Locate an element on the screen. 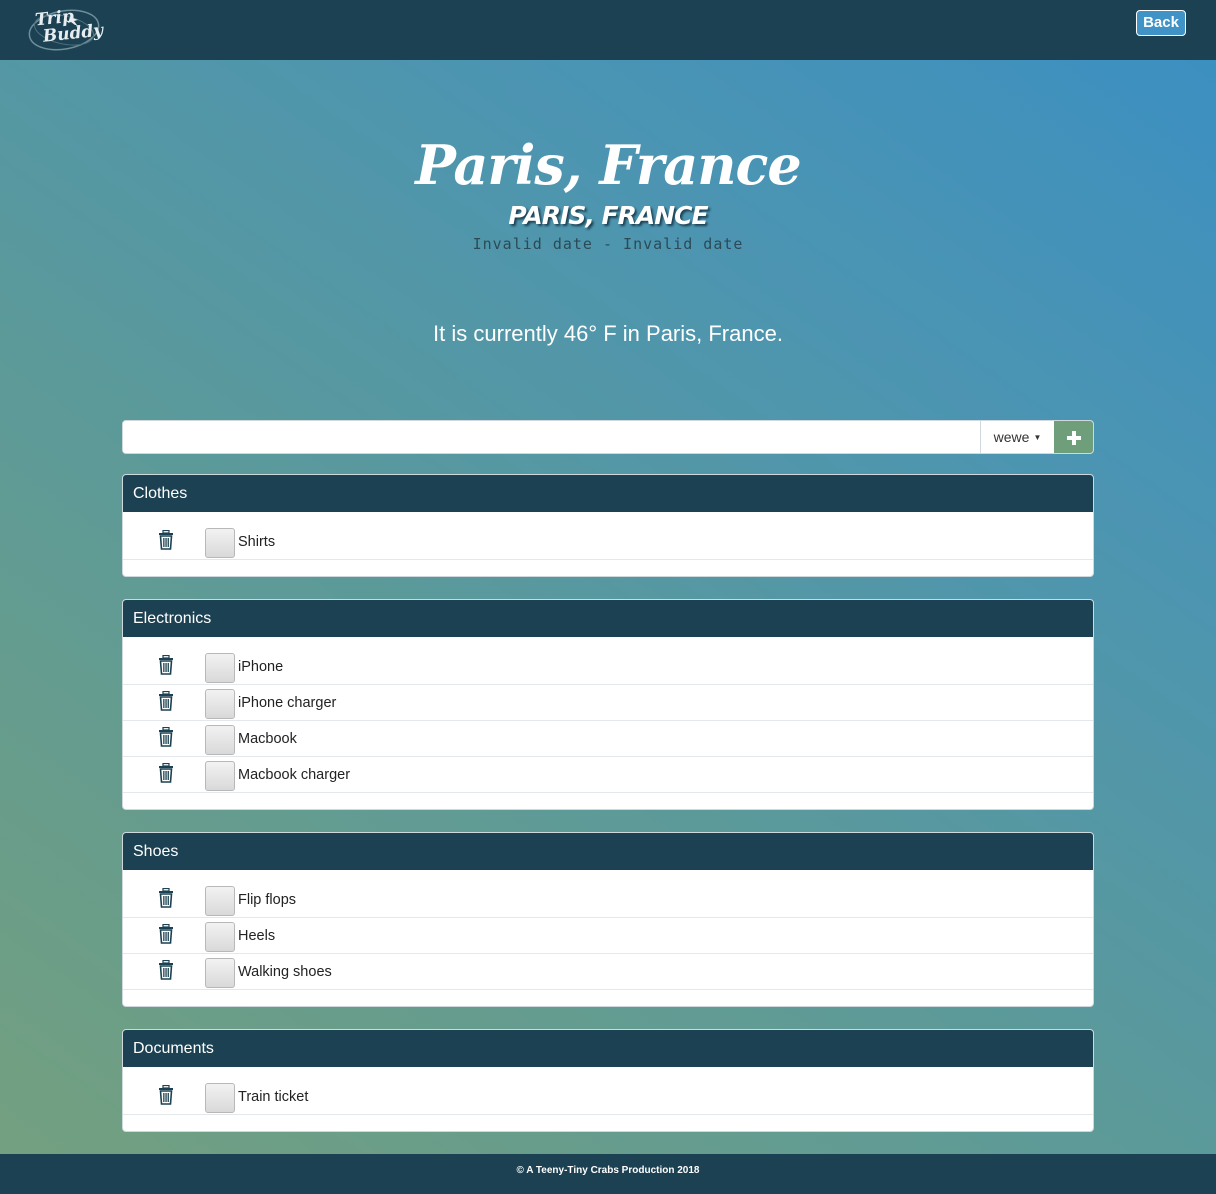 Image resolution: width=1216 pixels, height=1194 pixels. logo-text: Trip Buddy is located at coordinates (69, 26).